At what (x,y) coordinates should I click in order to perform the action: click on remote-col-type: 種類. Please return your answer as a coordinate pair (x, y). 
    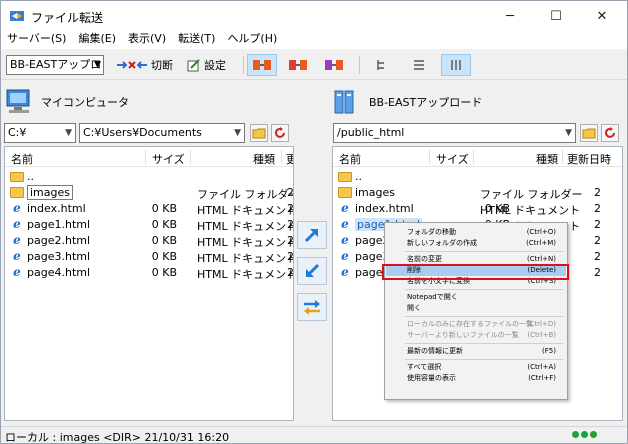
    Looking at the image, I should click on (547, 159).